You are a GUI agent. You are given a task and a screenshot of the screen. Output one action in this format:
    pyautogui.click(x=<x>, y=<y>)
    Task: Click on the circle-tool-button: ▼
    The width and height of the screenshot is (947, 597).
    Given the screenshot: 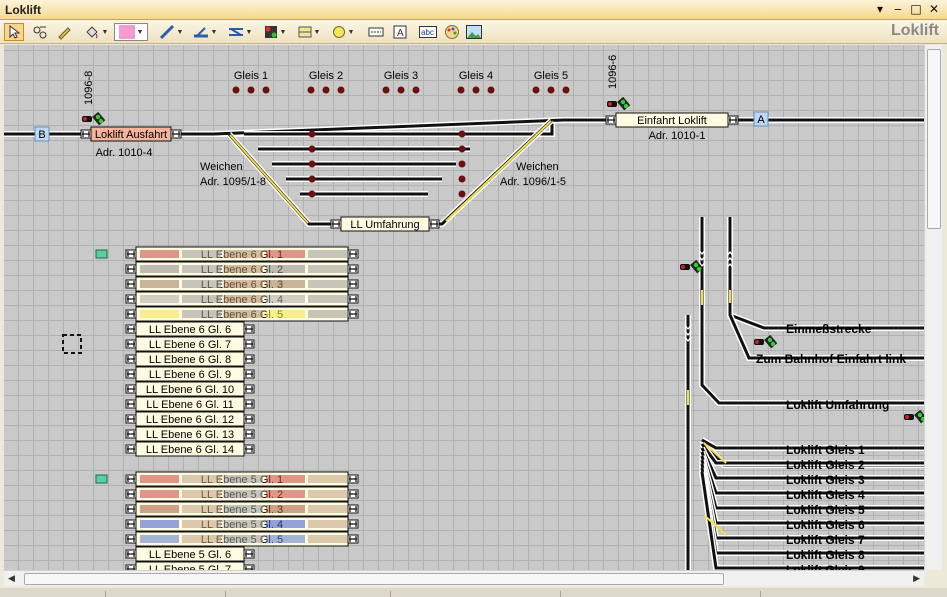 What is the action you would take?
    pyautogui.click(x=343, y=32)
    